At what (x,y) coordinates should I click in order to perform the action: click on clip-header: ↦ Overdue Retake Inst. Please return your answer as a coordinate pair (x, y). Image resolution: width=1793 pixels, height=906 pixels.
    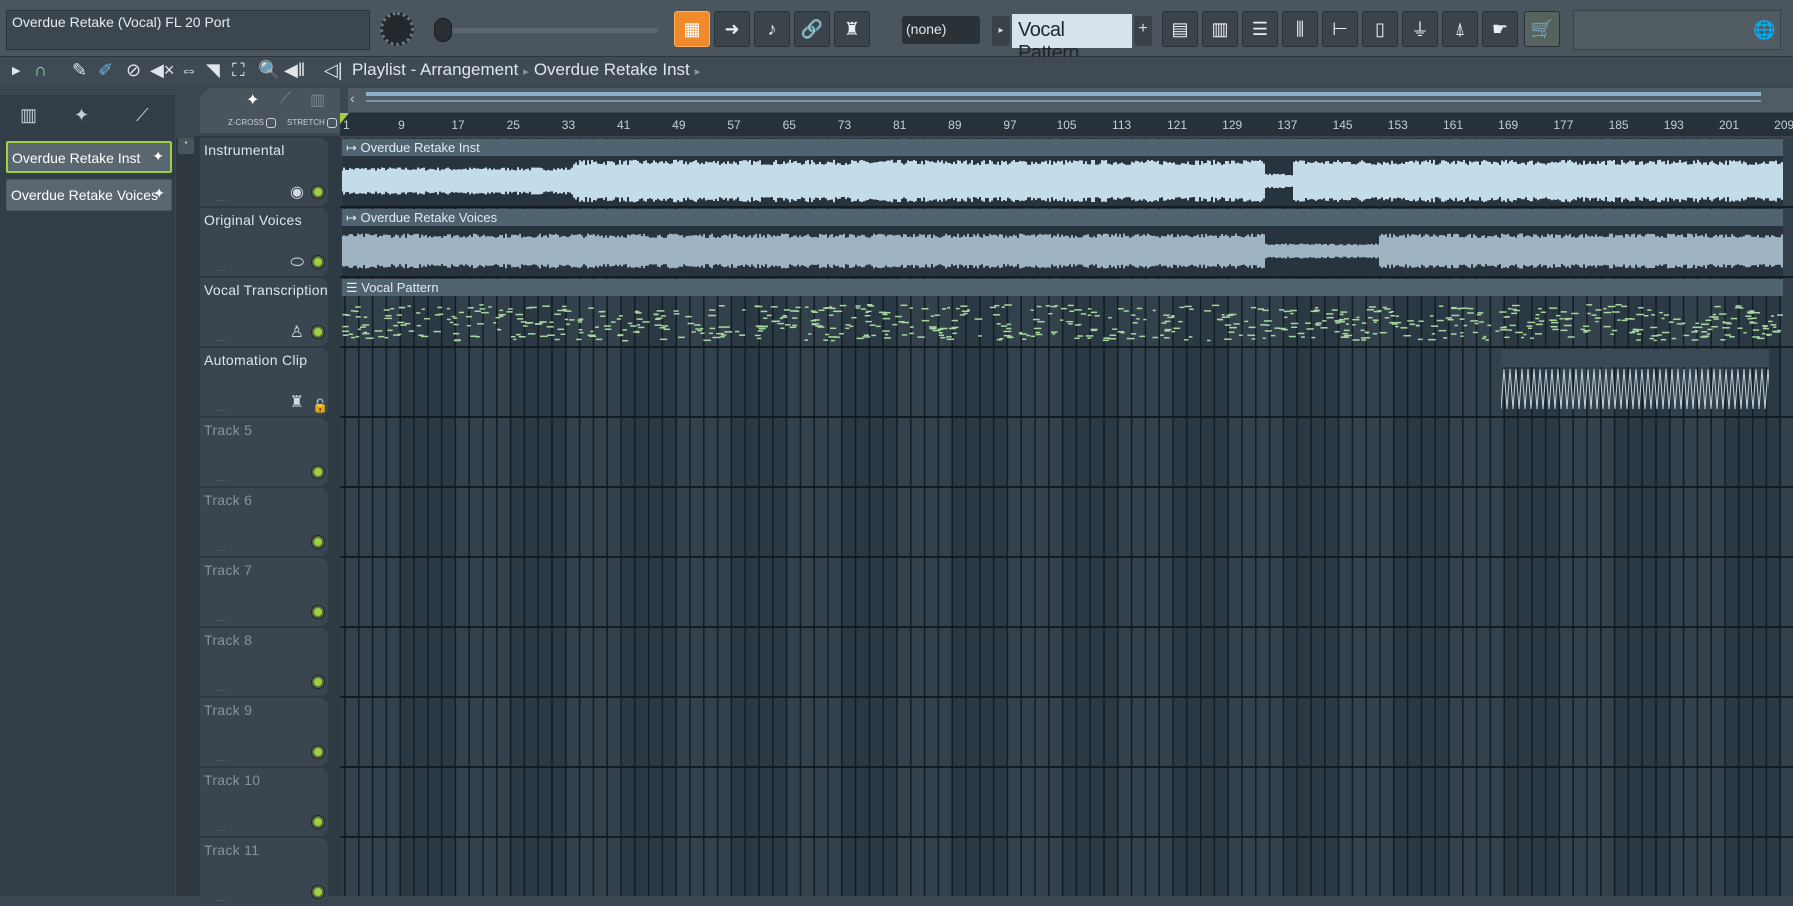
    Looking at the image, I should click on (1063, 147).